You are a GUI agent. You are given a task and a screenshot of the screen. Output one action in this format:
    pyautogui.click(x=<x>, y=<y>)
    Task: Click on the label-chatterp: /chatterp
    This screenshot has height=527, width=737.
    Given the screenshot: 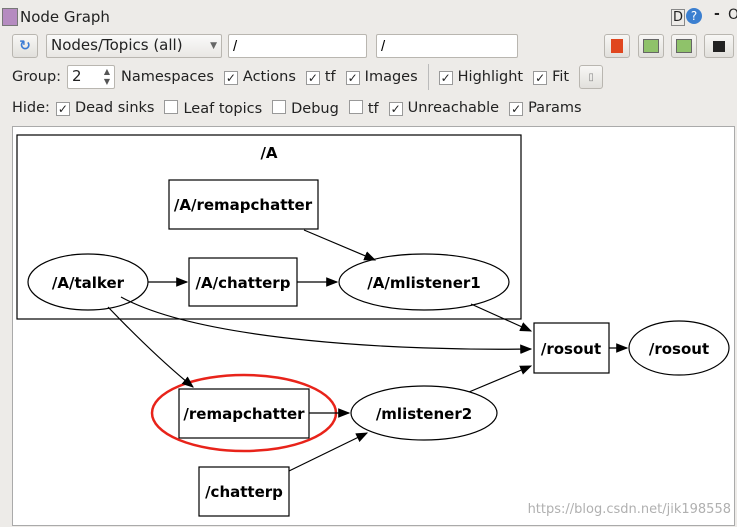 What is the action you would take?
    pyautogui.click(x=244, y=492)
    